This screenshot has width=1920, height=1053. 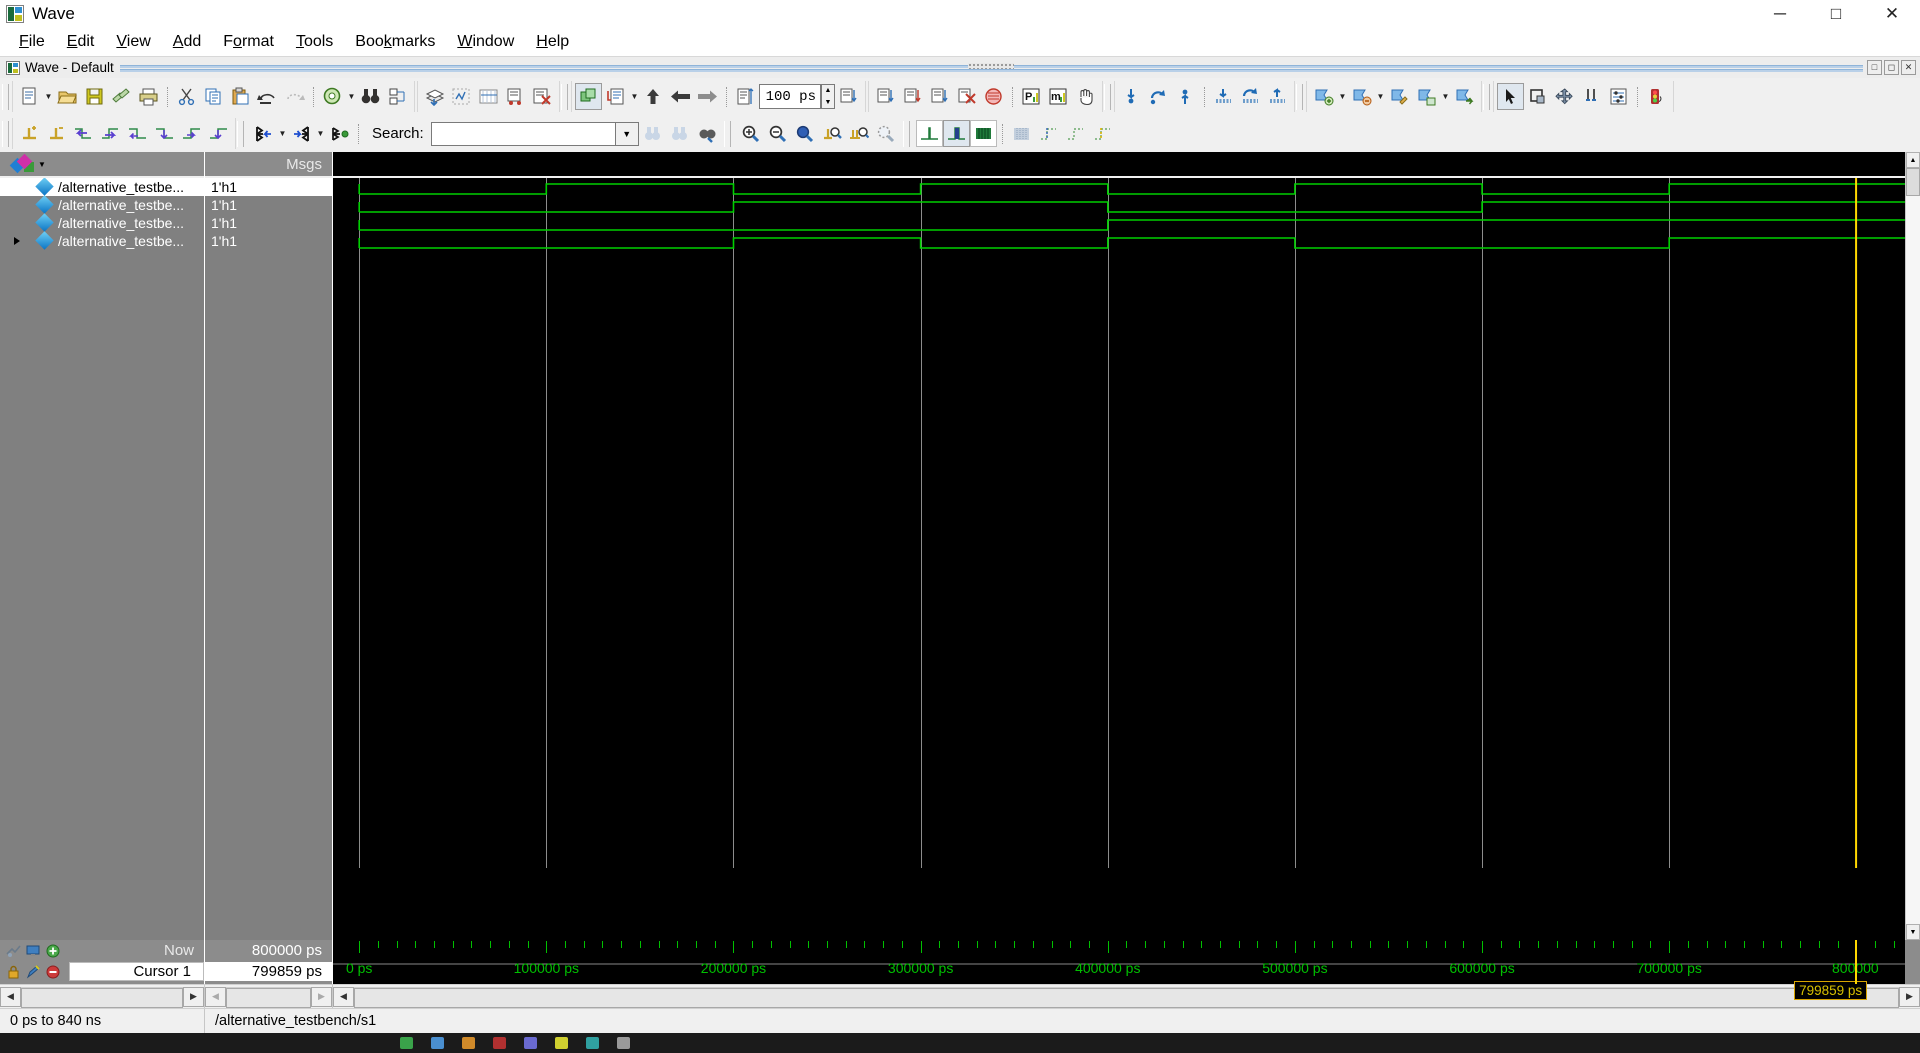 What do you see at coordinates (1361, 96) in the screenshot?
I see `bookmark-remove-icon` at bounding box center [1361, 96].